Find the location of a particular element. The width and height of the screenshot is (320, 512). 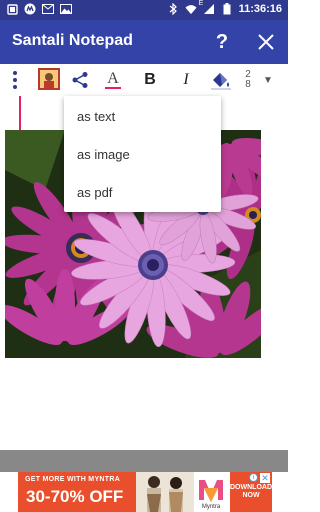

close-icon is located at coordinates (266, 42).